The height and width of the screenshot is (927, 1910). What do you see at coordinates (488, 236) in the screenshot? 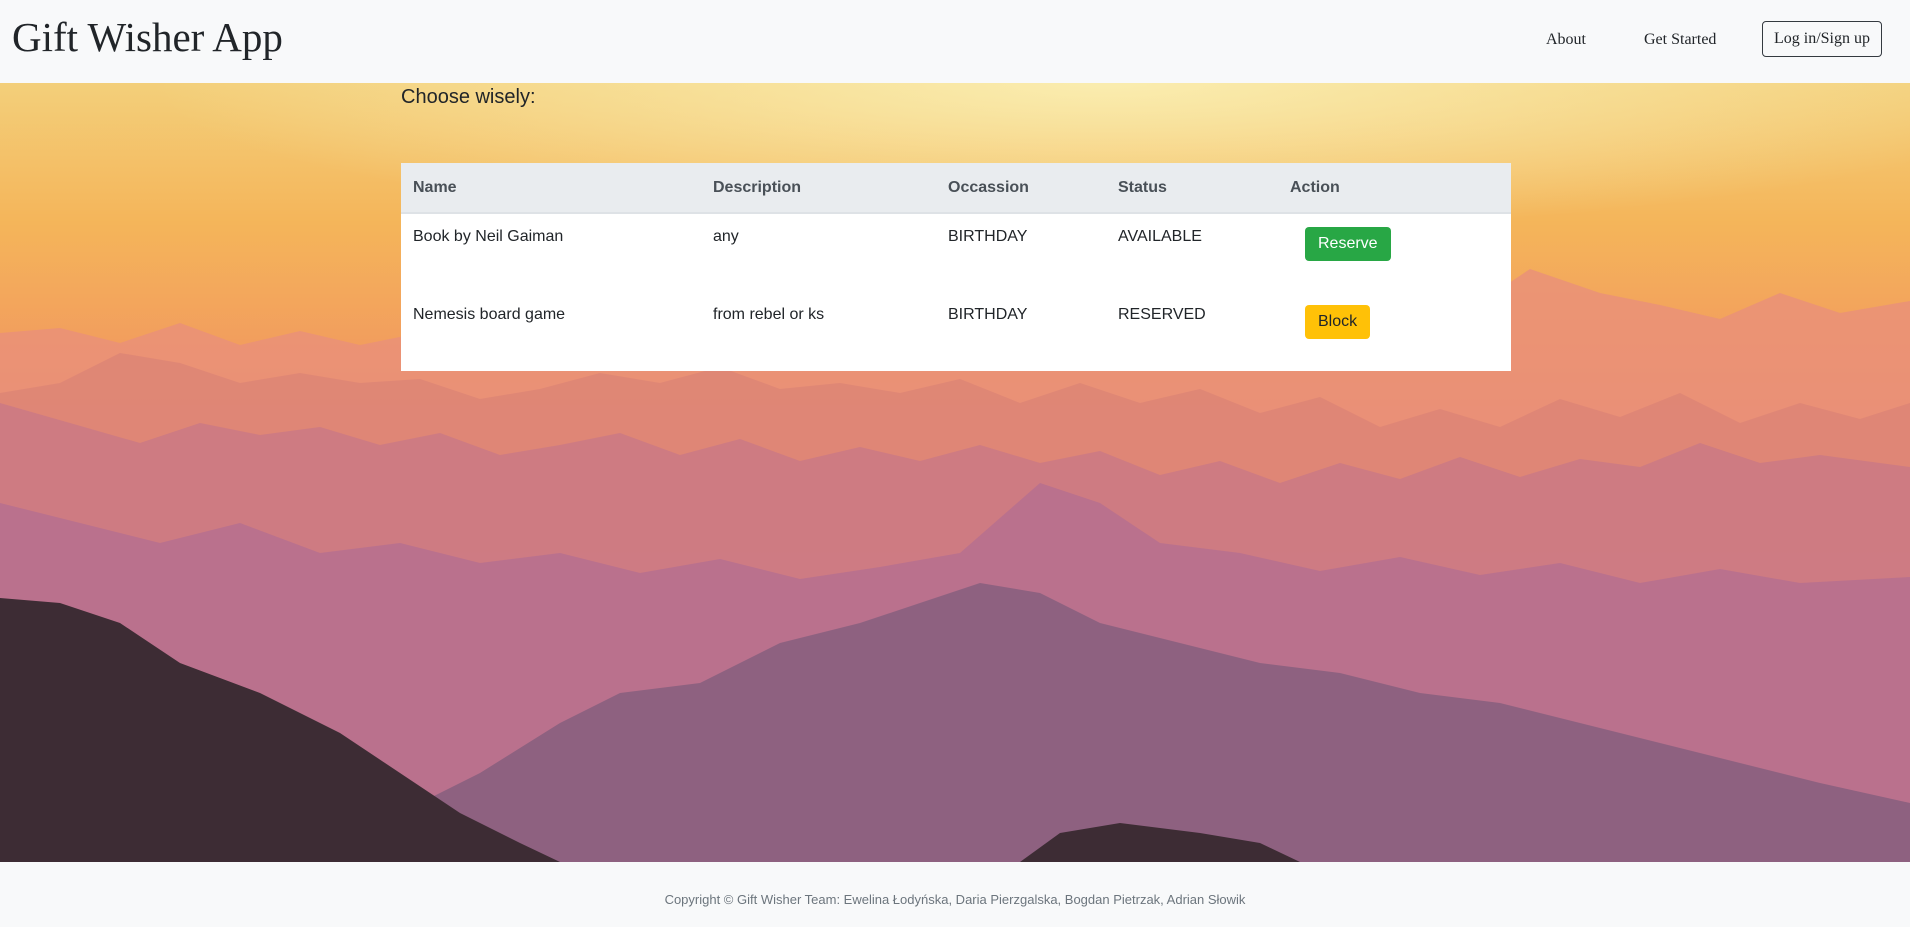
I see `gift-name-cell: Book by Neil Gaiman` at bounding box center [488, 236].